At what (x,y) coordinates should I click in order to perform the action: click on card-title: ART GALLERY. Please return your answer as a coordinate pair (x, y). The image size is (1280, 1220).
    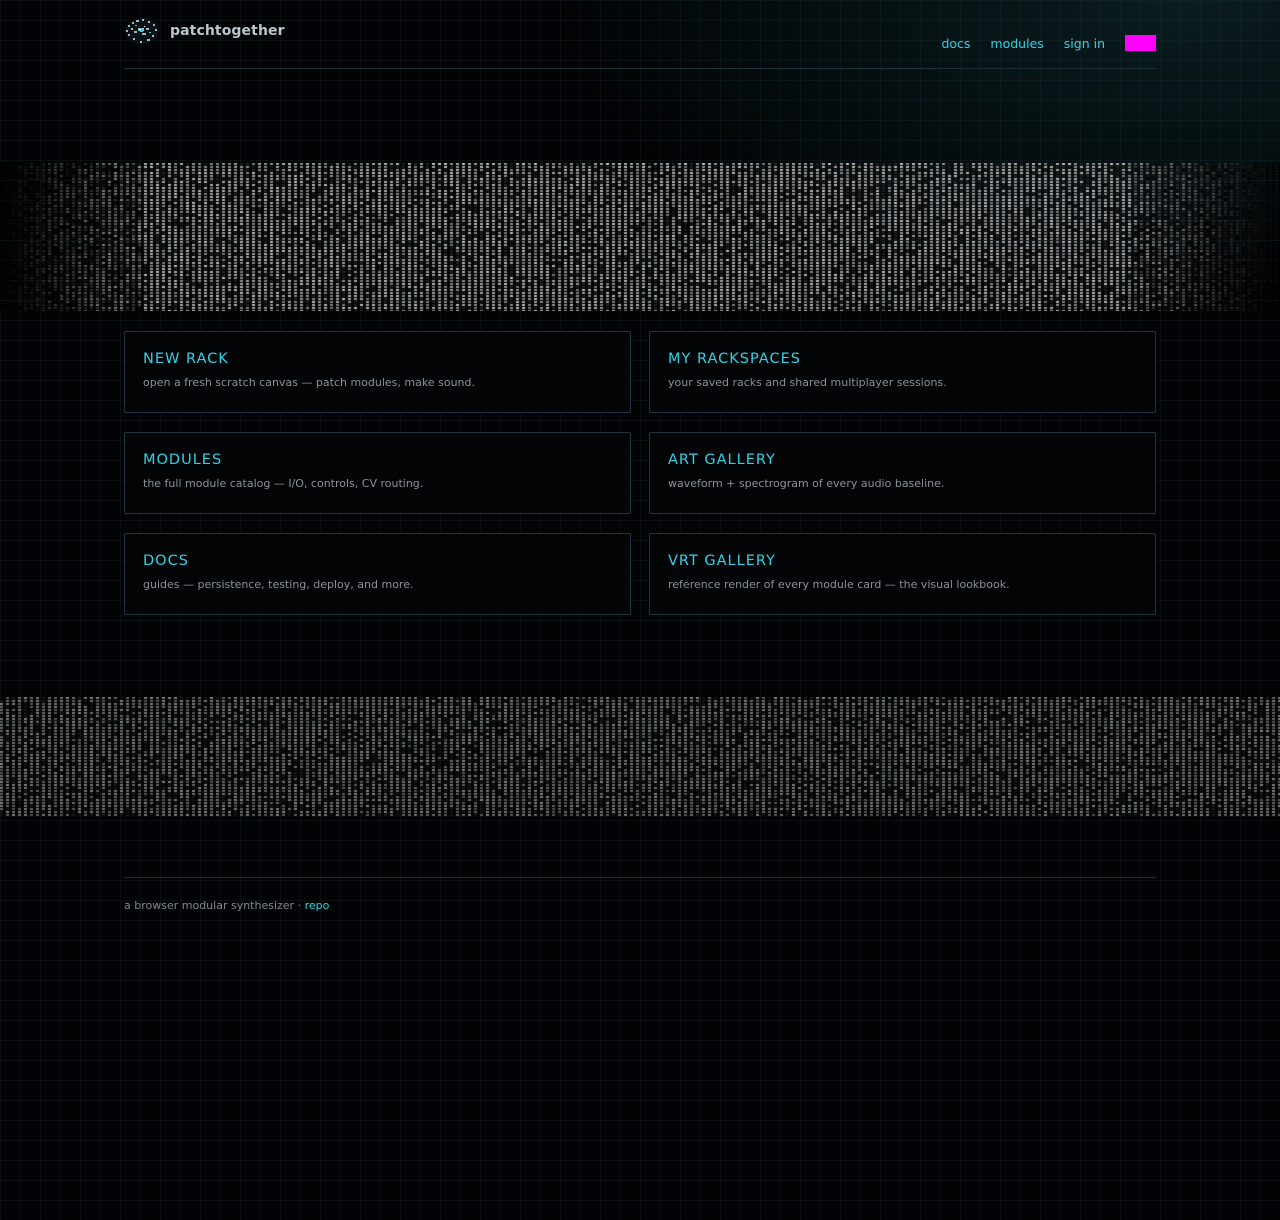
    Looking at the image, I should click on (722, 460).